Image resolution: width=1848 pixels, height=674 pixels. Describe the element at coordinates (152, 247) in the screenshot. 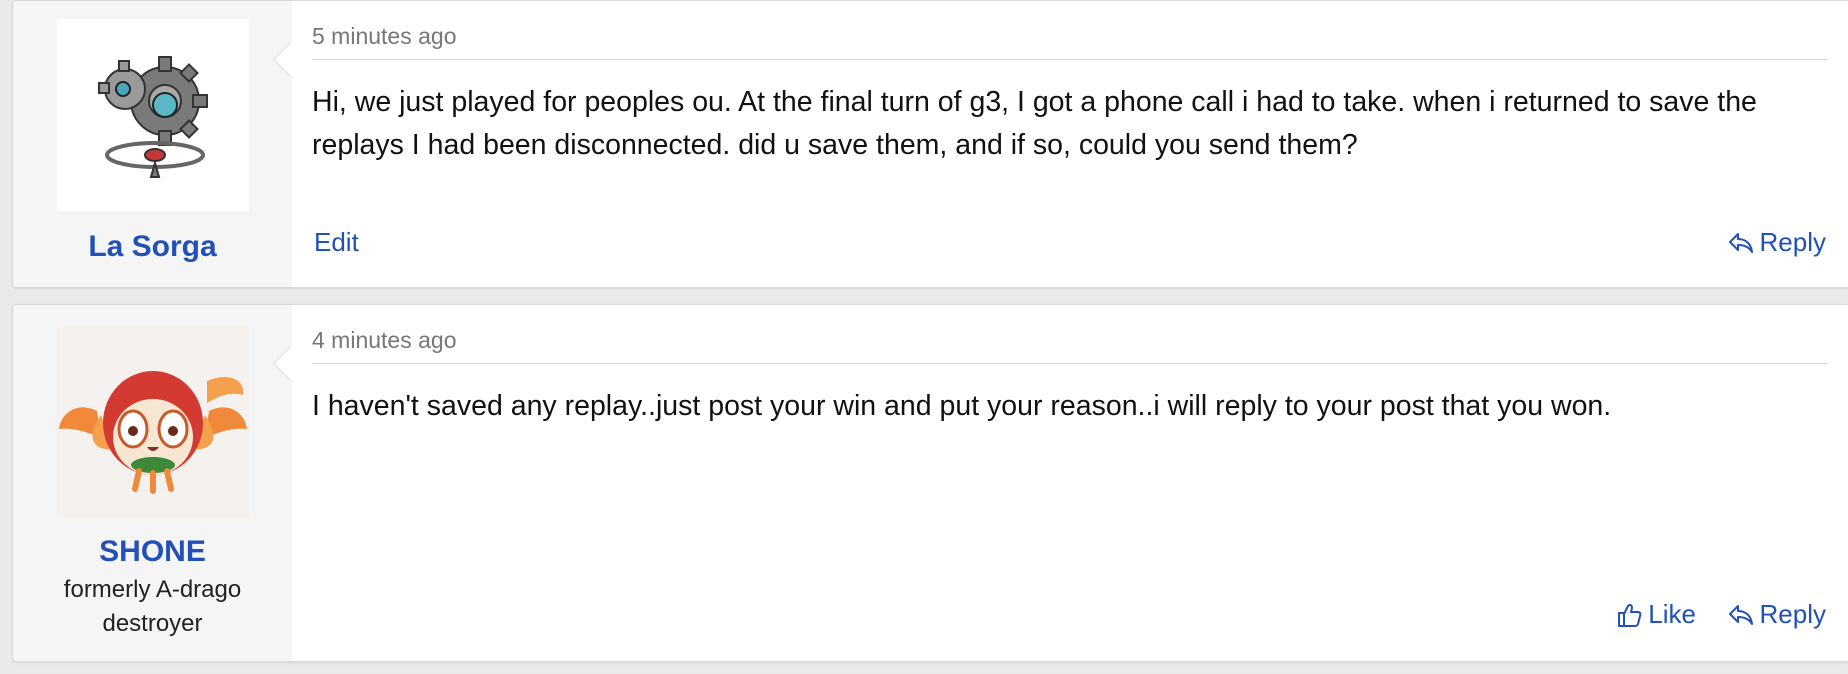

I see `username: La Sorga` at that location.